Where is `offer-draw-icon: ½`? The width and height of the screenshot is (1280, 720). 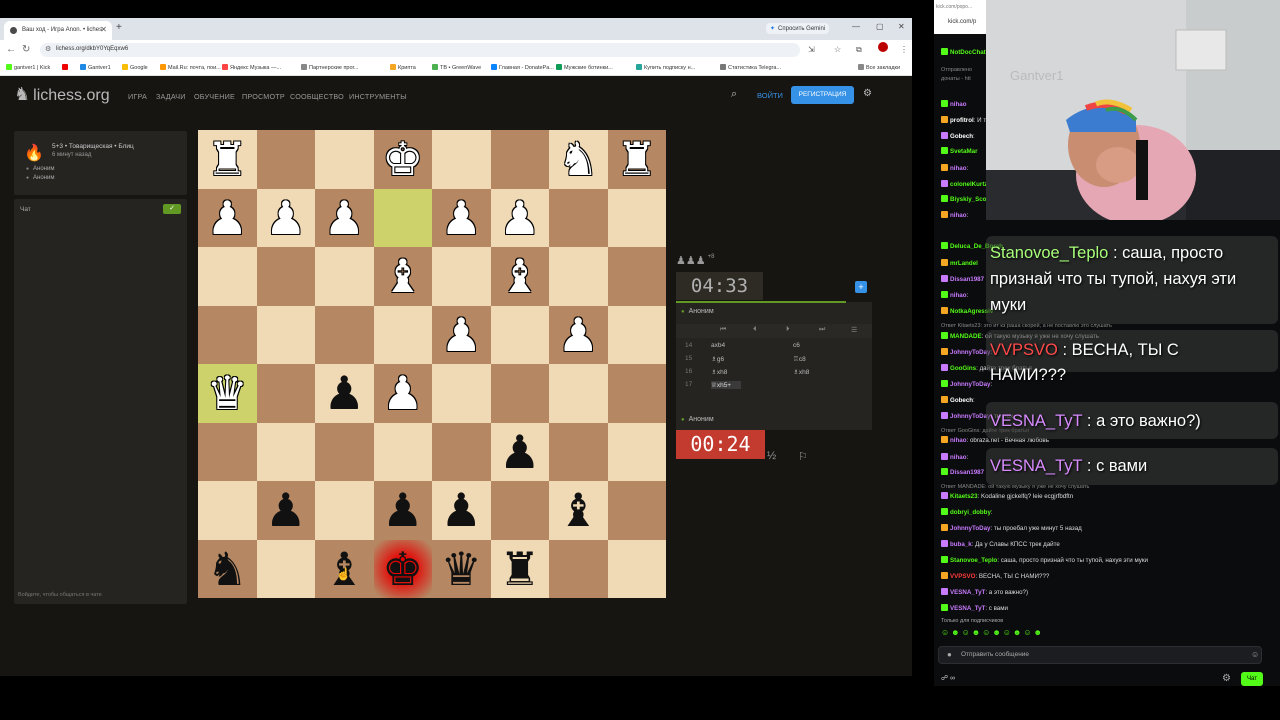
offer-draw-icon: ½ is located at coordinates (771, 456).